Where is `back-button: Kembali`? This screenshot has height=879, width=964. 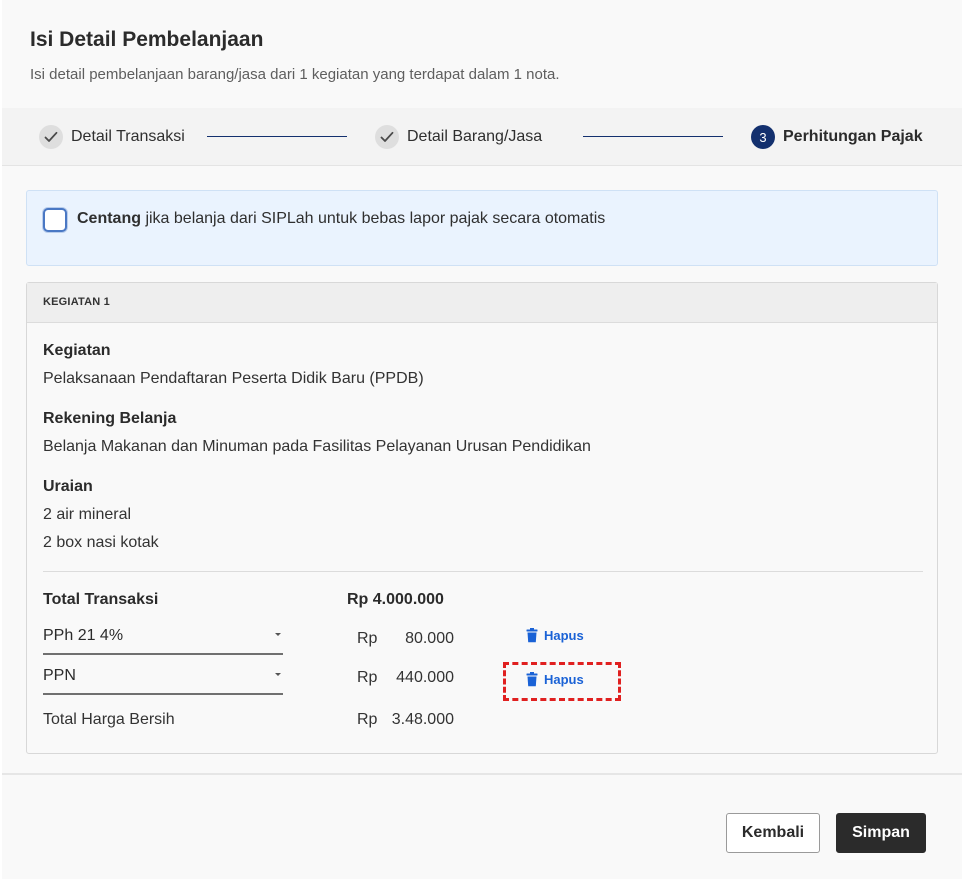
back-button: Kembali is located at coordinates (773, 833).